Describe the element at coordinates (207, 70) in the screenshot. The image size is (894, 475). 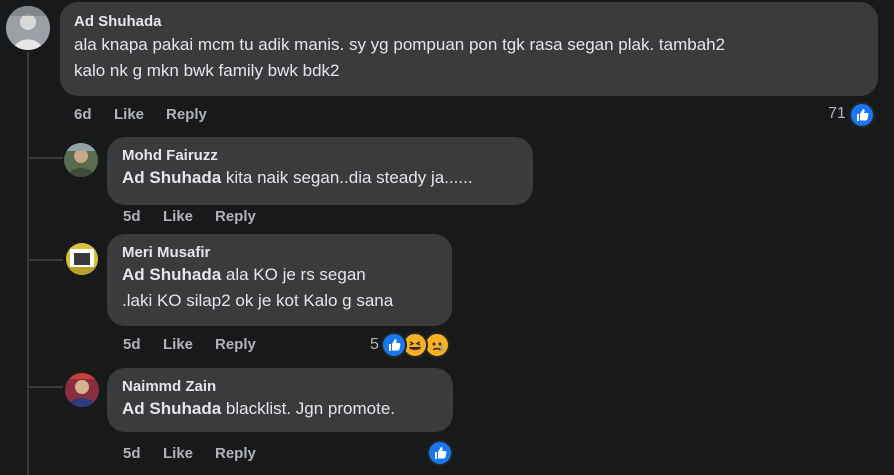
I see `comment-text: kalo nk g mkn bwk family bwk bdk2` at that location.